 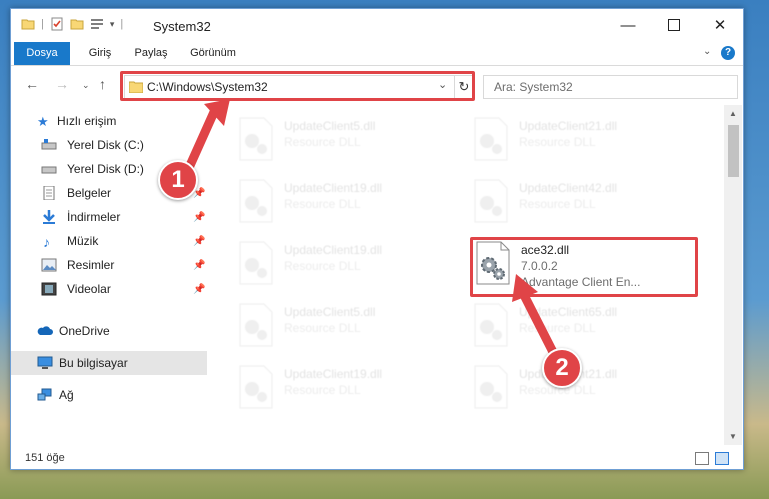 I want to click on sidebar-item-this-pc: Bu bilgisayar, so click(x=109, y=363).